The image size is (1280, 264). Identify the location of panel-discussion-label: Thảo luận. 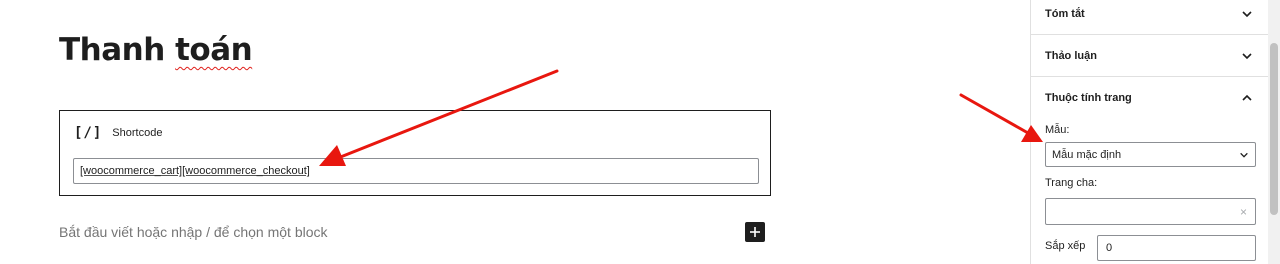
(1071, 55).